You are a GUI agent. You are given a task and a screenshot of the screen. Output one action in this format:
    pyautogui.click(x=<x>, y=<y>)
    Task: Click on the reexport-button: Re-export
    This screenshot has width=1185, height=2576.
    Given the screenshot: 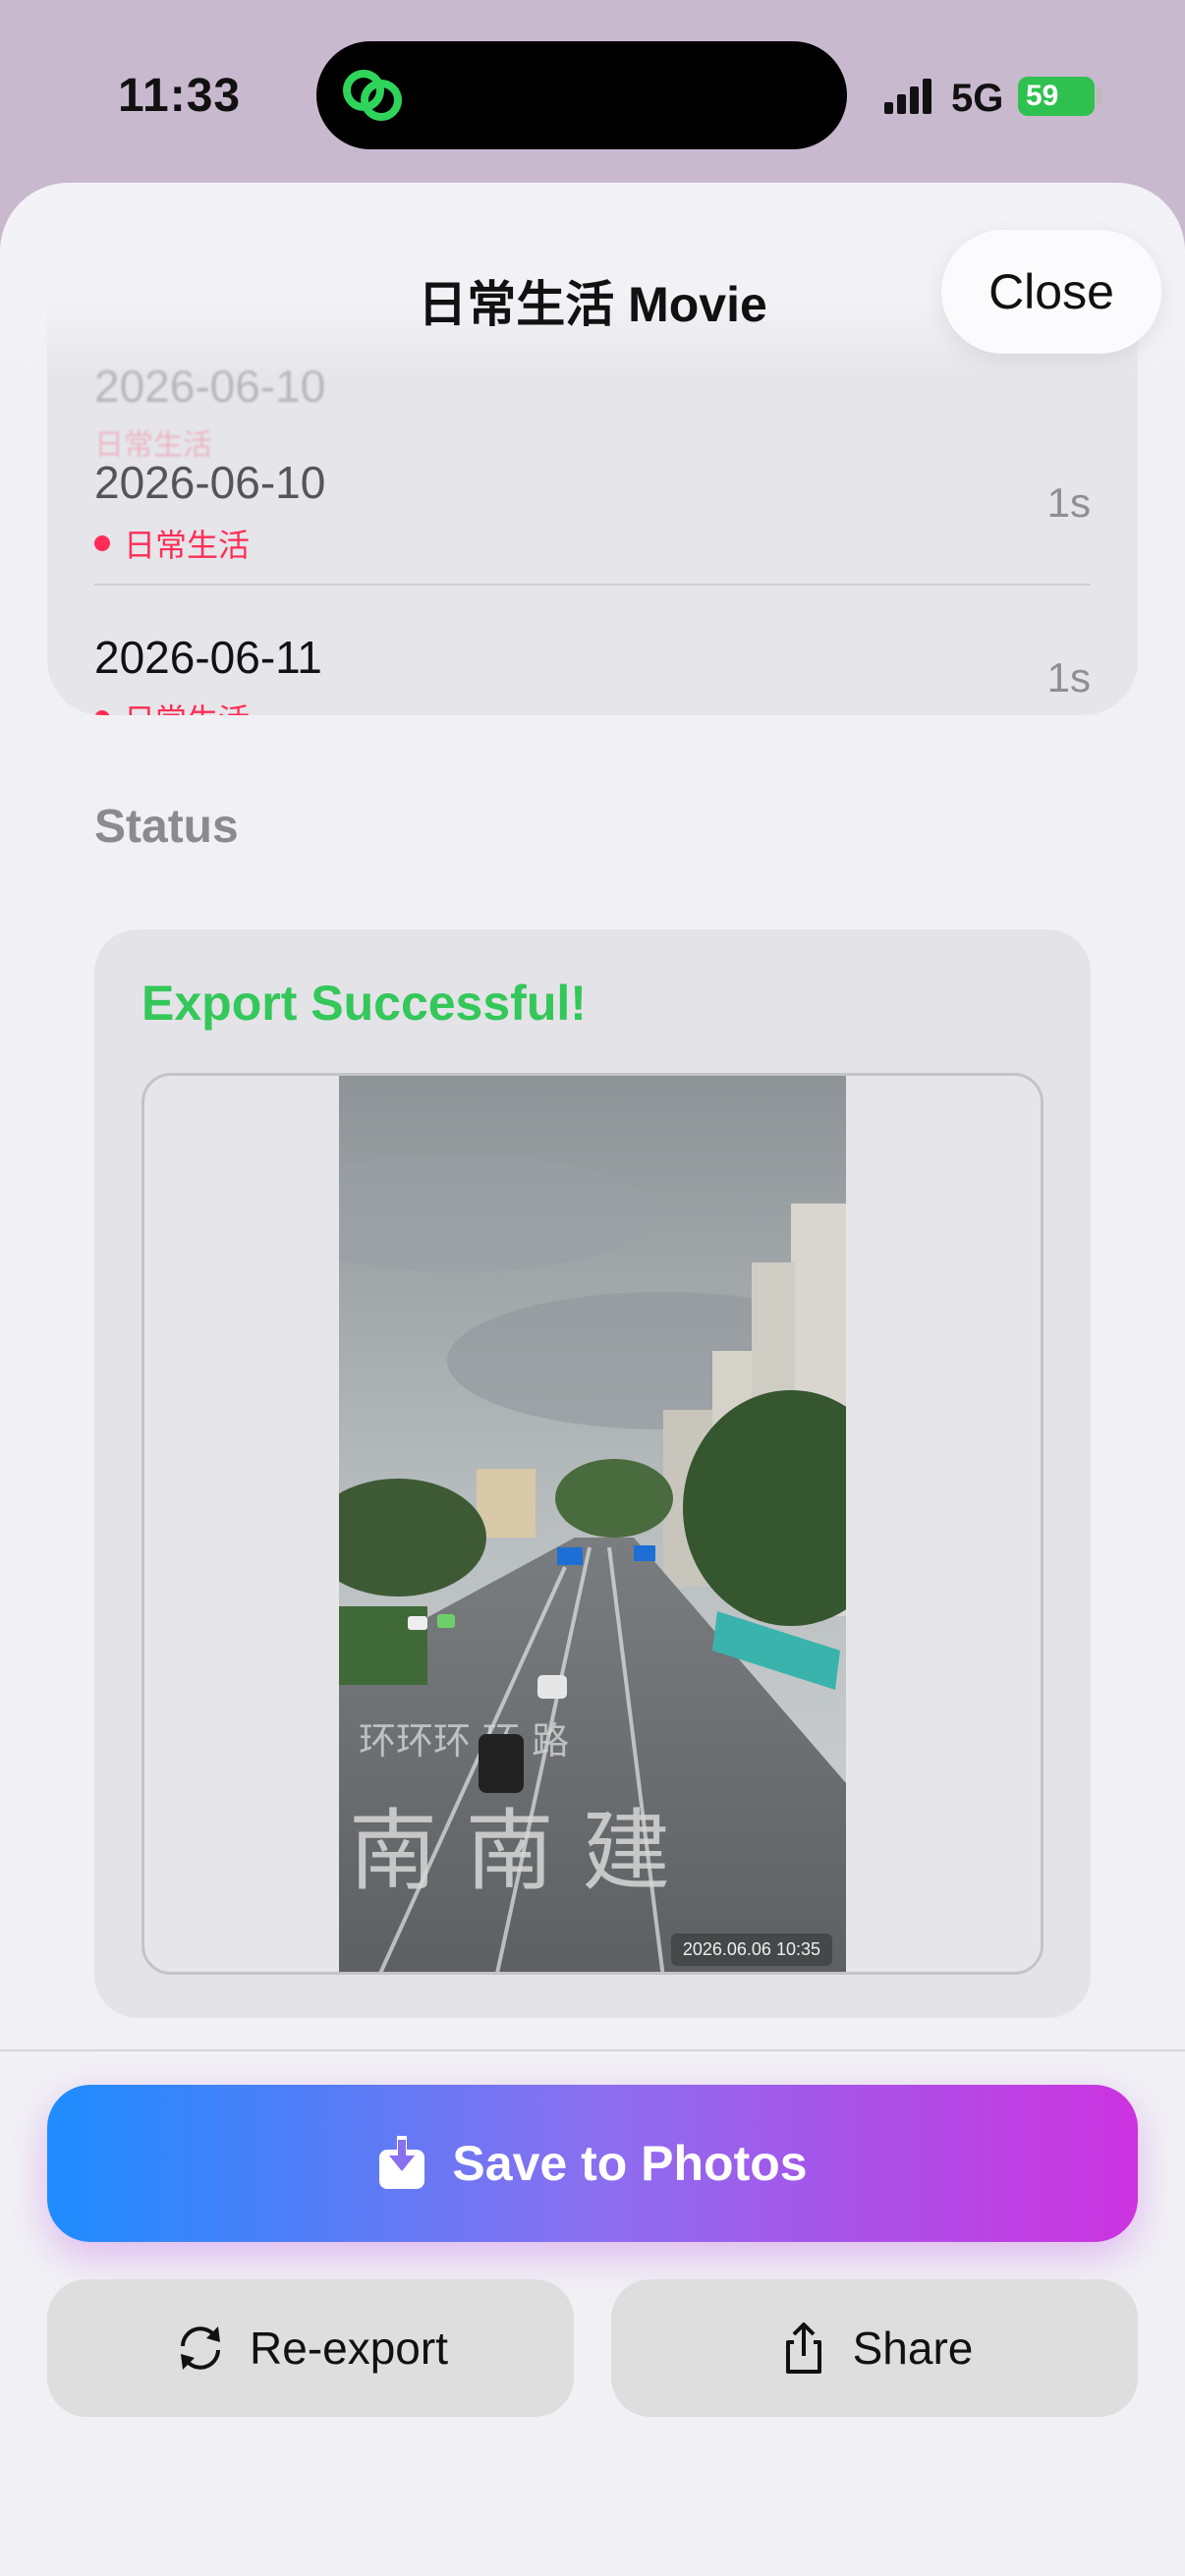 What is the action you would take?
    pyautogui.click(x=311, y=2348)
    